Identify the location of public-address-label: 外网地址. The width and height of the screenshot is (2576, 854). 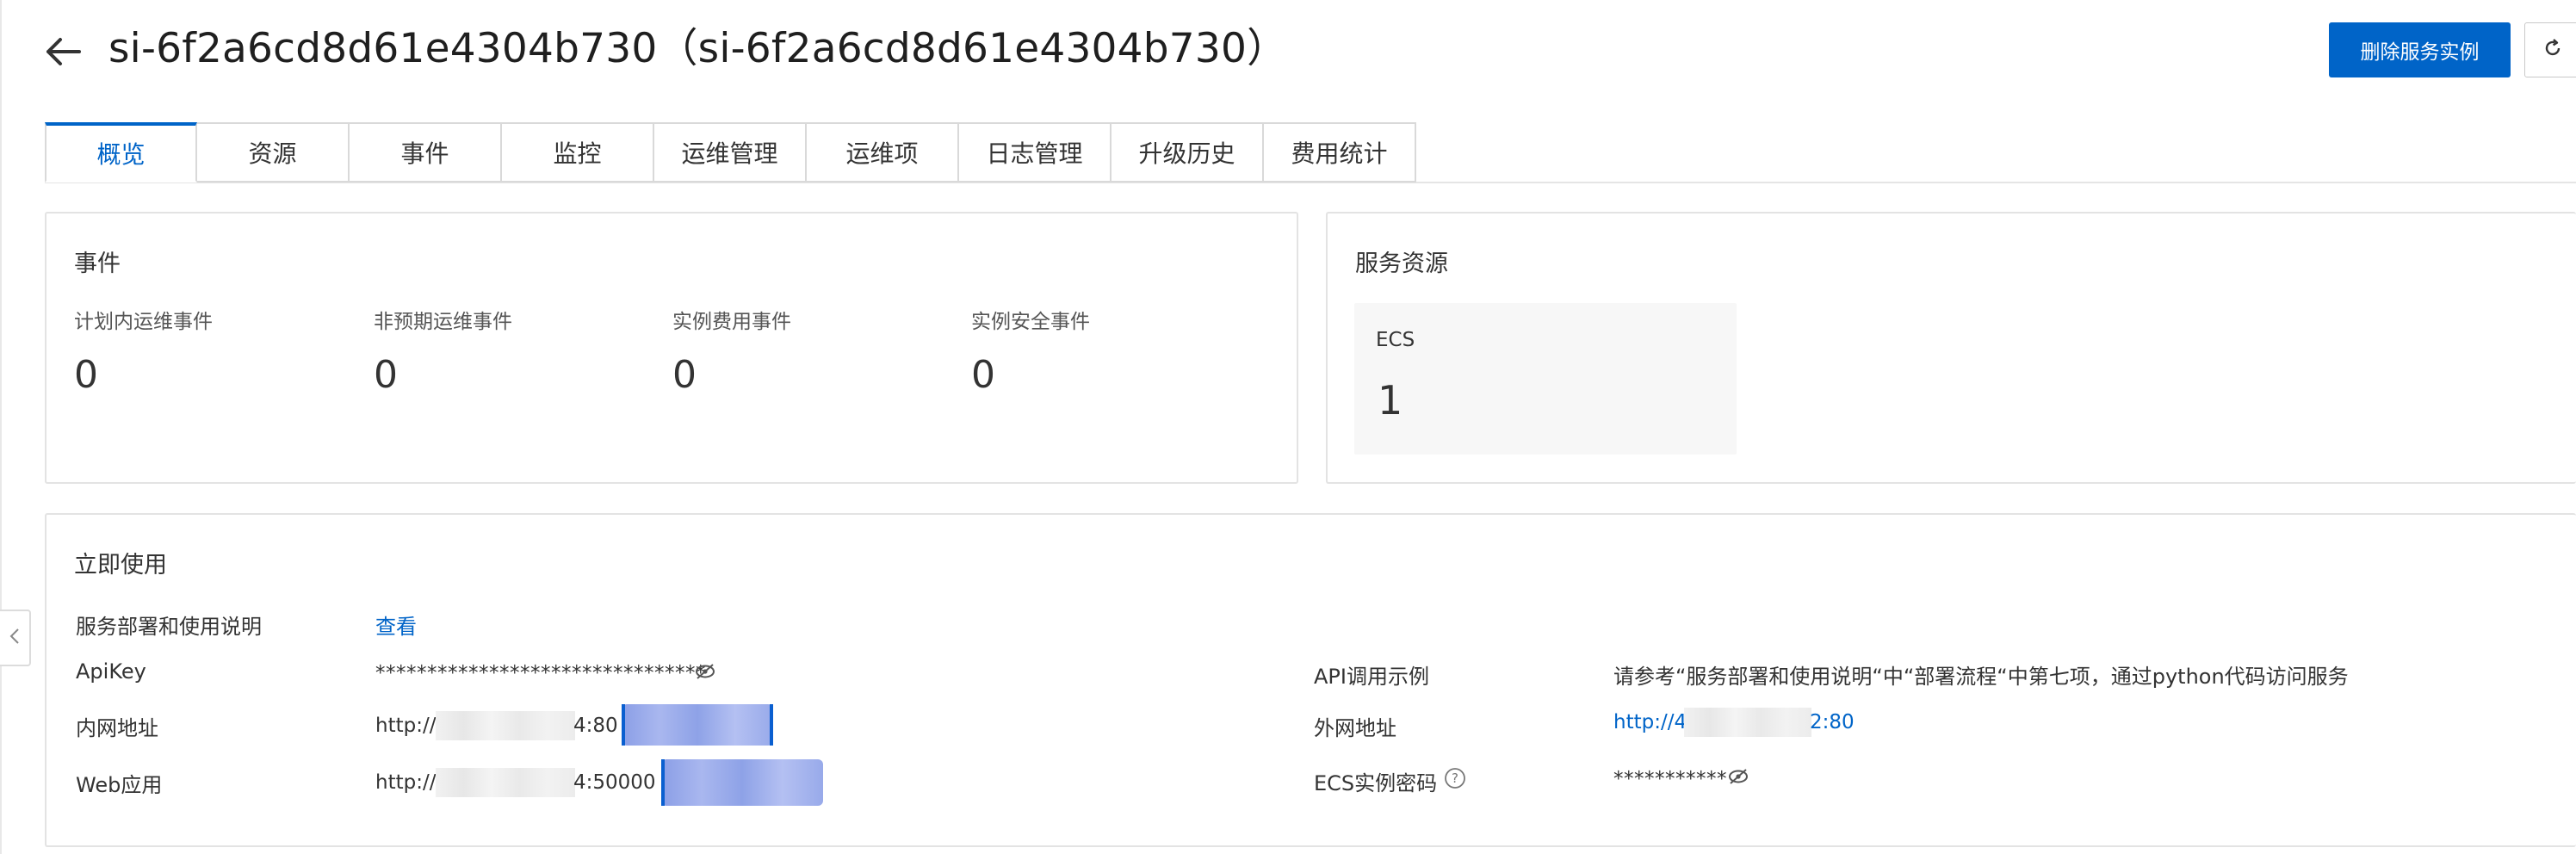
(1355, 728).